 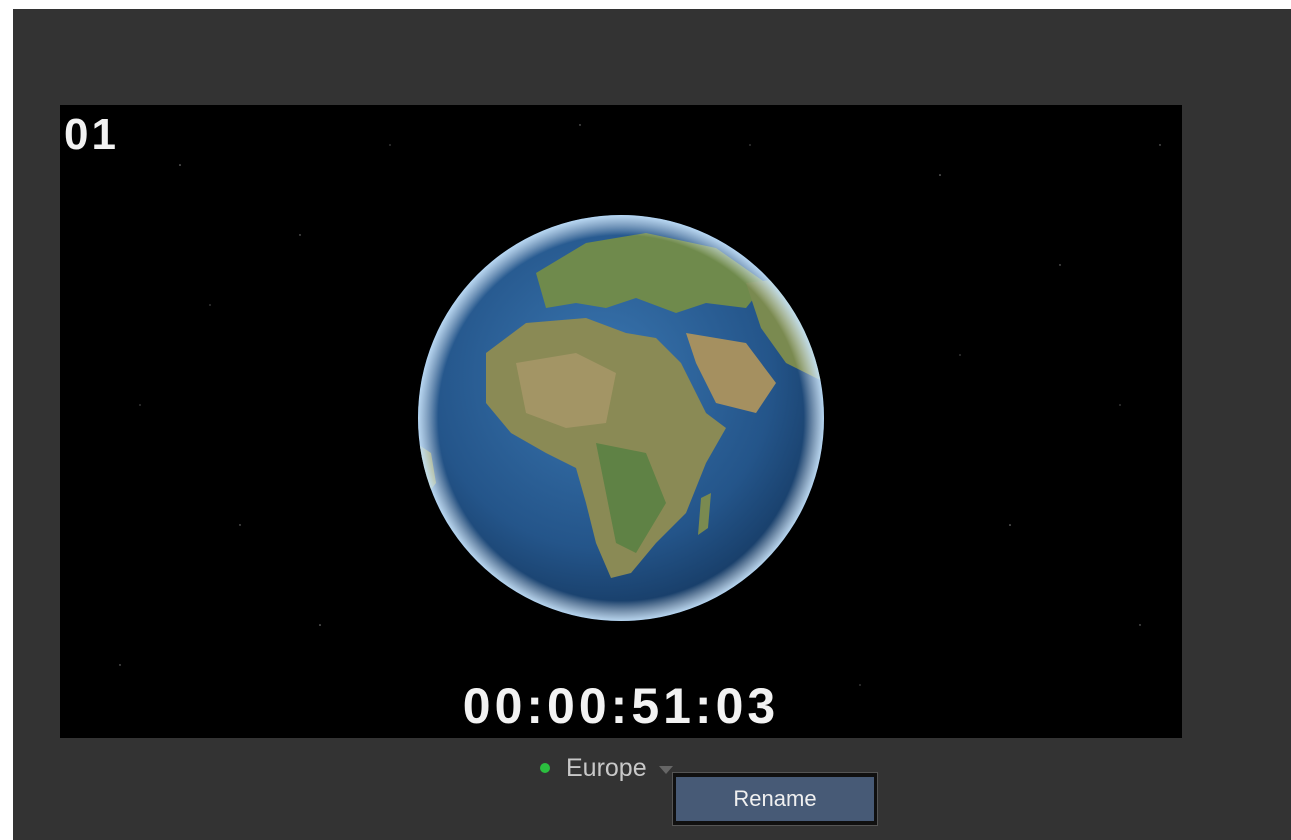 I want to click on source-label-row: Europe, so click(x=606, y=768).